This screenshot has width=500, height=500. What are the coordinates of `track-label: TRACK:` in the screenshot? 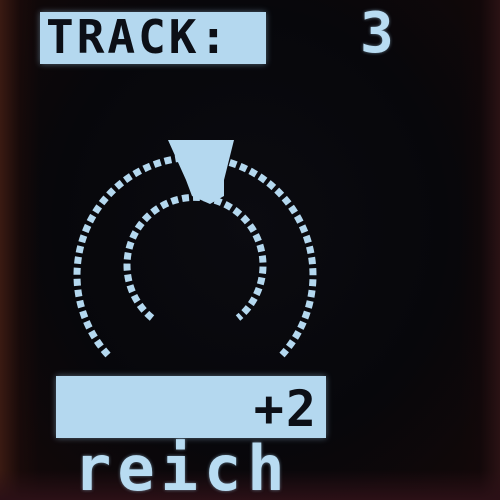 It's located at (138, 37).